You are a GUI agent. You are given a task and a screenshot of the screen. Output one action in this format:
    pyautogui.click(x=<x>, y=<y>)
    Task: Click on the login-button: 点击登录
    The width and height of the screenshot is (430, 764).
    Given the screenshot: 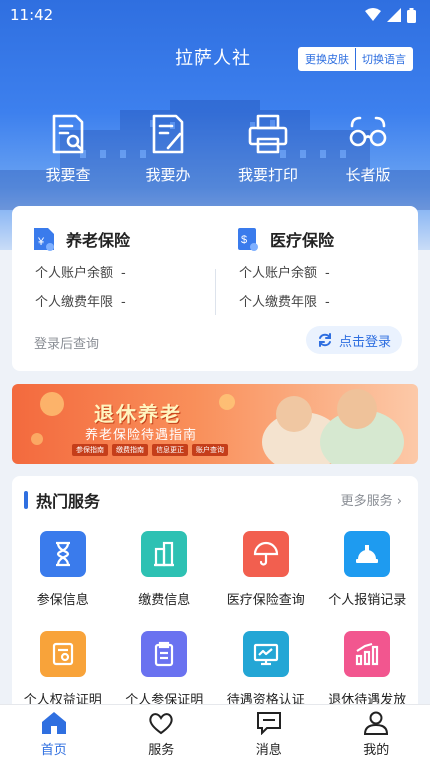 What is the action you would take?
    pyautogui.click(x=354, y=340)
    